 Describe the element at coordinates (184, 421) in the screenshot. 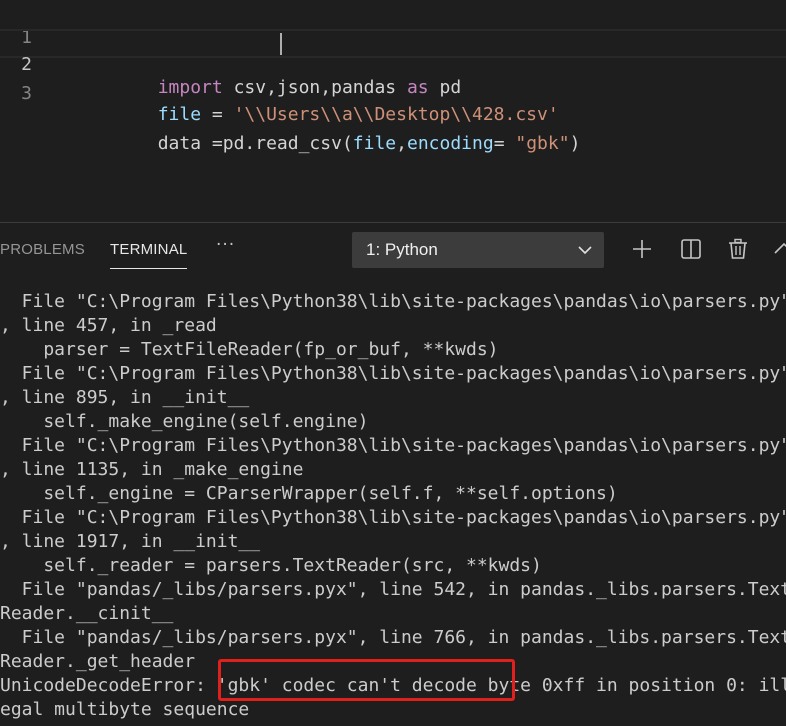

I see `terminal-line: self._make_engine(self.engine)` at that location.